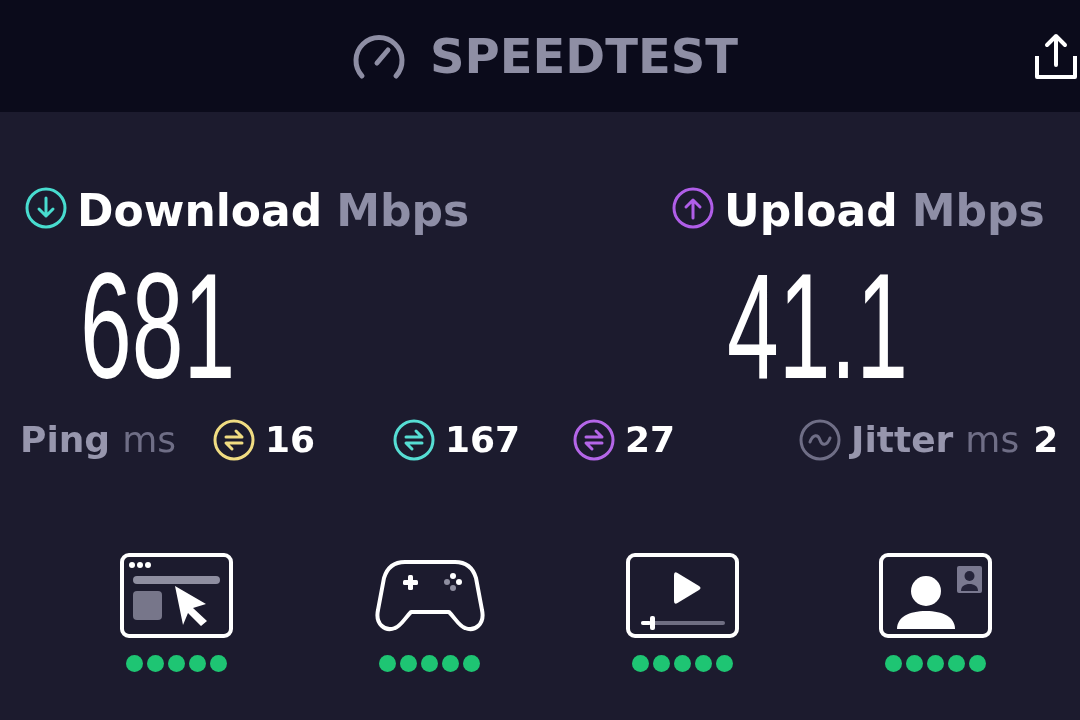  What do you see at coordinates (65, 440) in the screenshot?
I see `ping-label: Ping` at bounding box center [65, 440].